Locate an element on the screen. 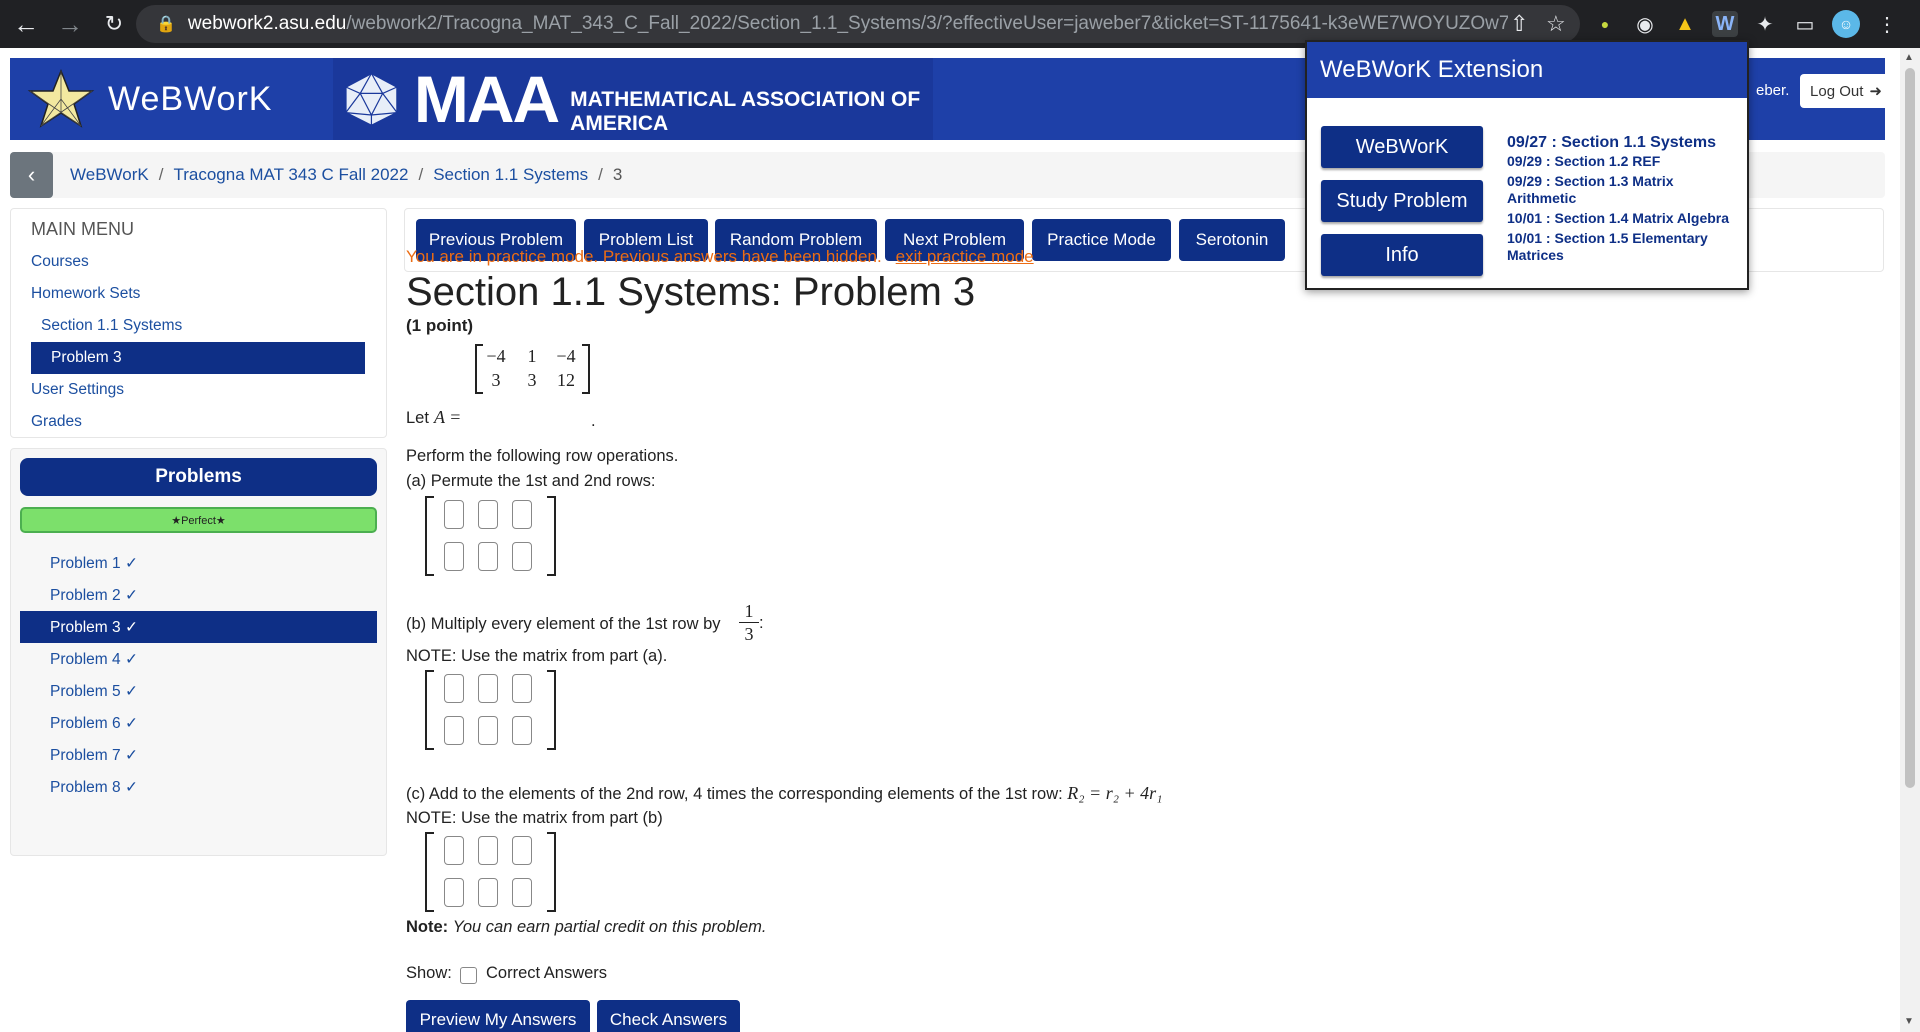 The width and height of the screenshot is (1920, 1032). problem-link-7: Problem 7 ✓ is located at coordinates (198, 755).